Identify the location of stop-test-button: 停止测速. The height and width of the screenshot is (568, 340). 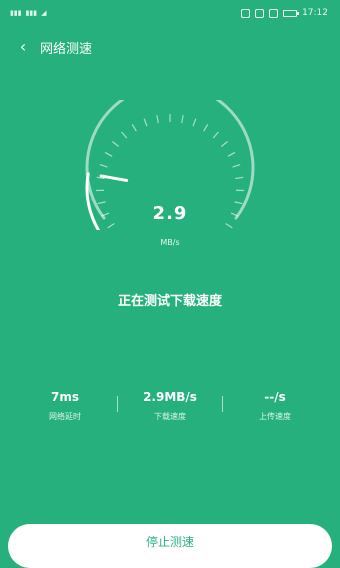
(170, 546).